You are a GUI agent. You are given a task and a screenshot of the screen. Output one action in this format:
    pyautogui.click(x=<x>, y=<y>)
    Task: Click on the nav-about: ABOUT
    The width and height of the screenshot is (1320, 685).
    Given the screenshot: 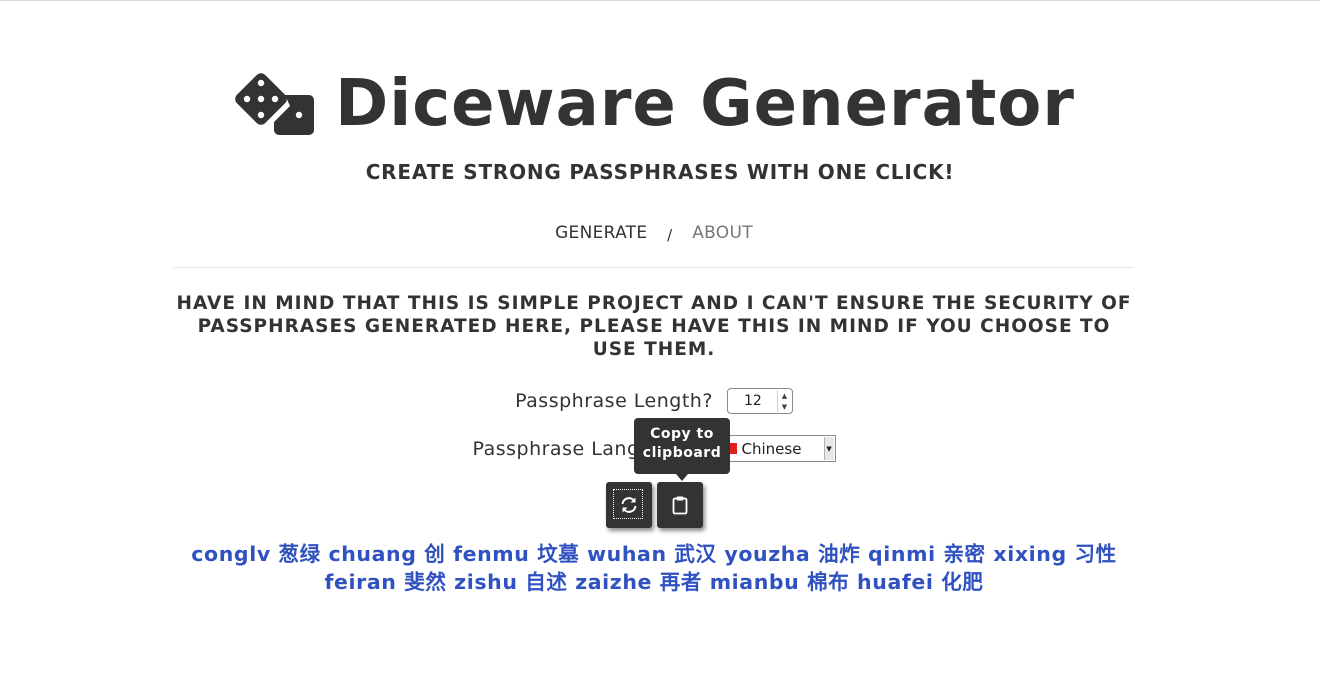 What is the action you would take?
    pyautogui.click(x=722, y=233)
    